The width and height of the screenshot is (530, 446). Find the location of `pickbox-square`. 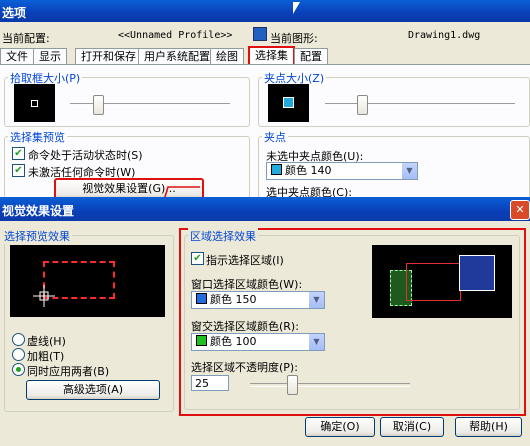

pickbox-square is located at coordinates (34, 103).